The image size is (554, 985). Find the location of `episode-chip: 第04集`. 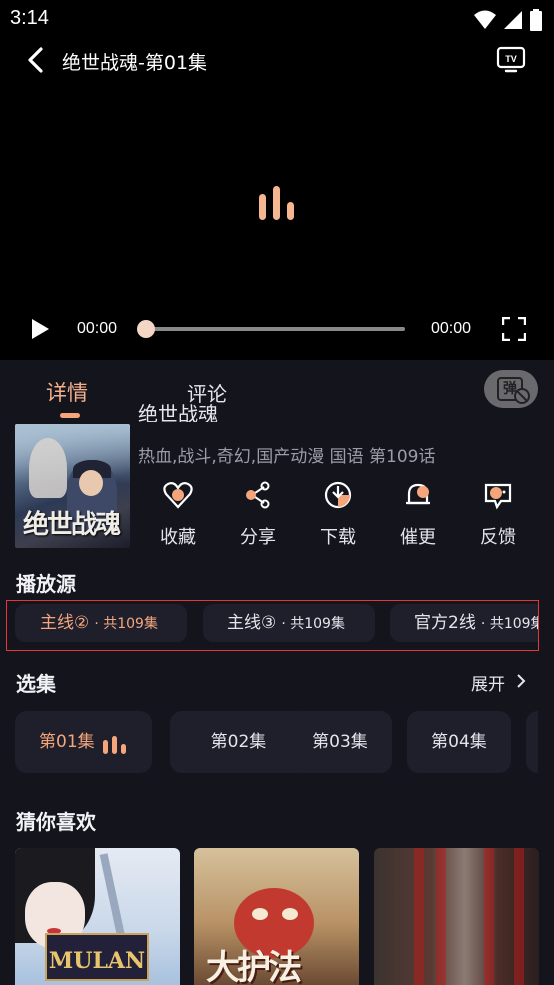

episode-chip: 第04集 is located at coordinates (459, 742).